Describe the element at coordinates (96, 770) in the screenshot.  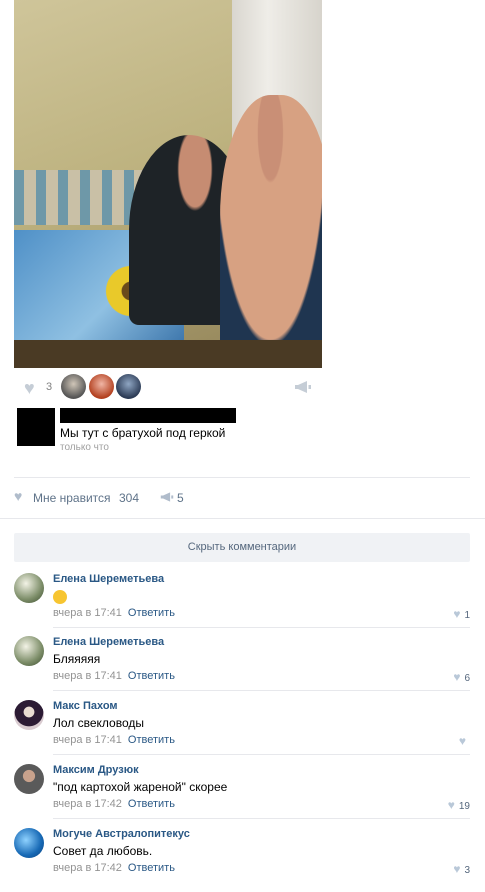
I see `comment-author: Максим Друзюк` at that location.